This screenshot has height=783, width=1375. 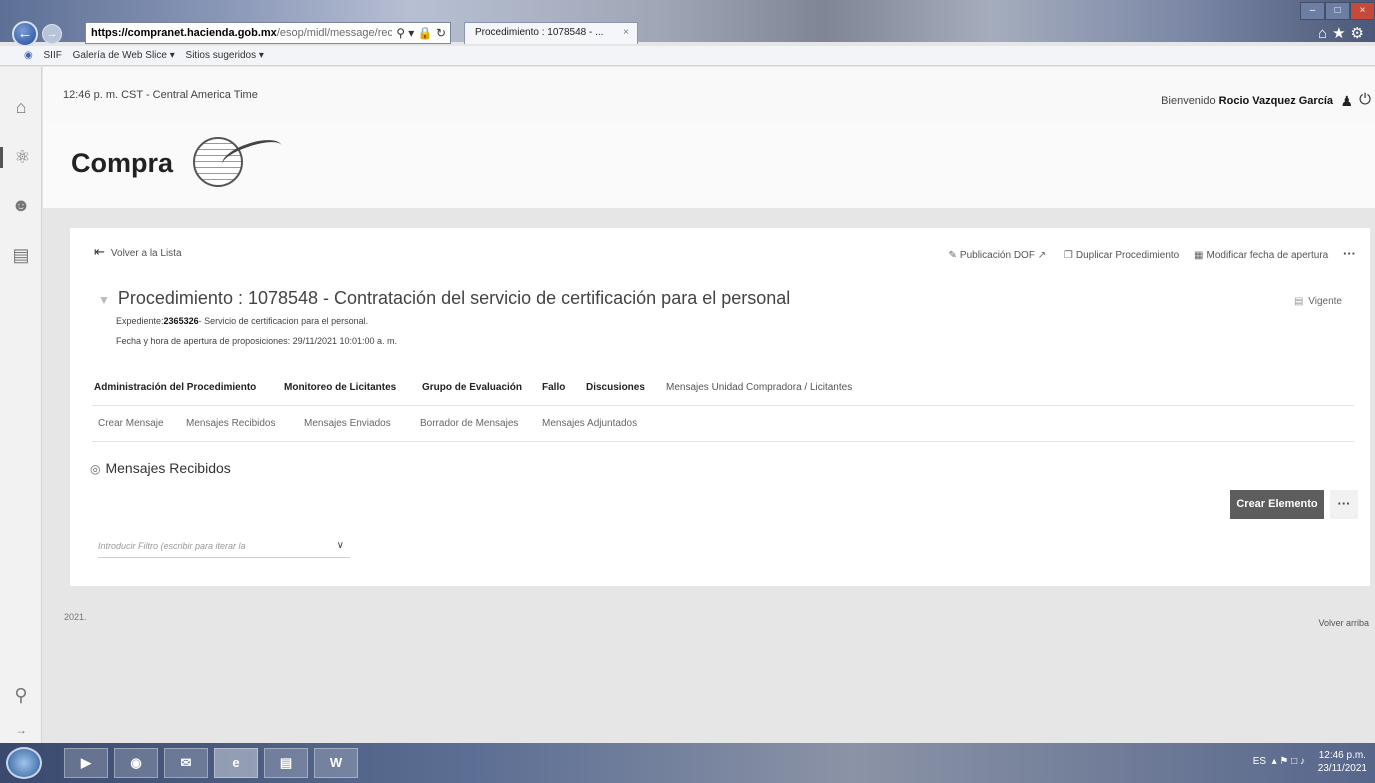 What do you see at coordinates (997, 255) in the screenshot?
I see `publicacion-label: Publicación DOF` at bounding box center [997, 255].